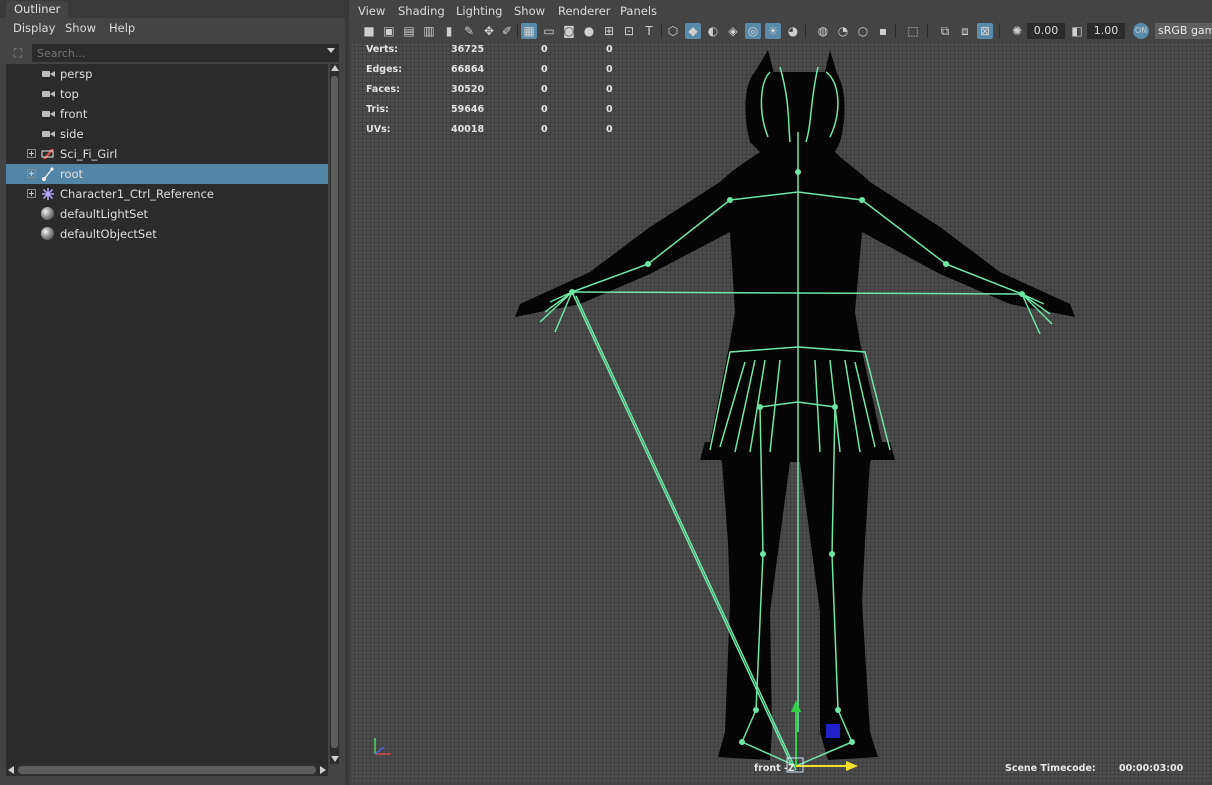 Image resolution: width=1212 pixels, height=785 pixels. What do you see at coordinates (823, 31) in the screenshot?
I see `screen-space-ao-icon: ◍` at bounding box center [823, 31].